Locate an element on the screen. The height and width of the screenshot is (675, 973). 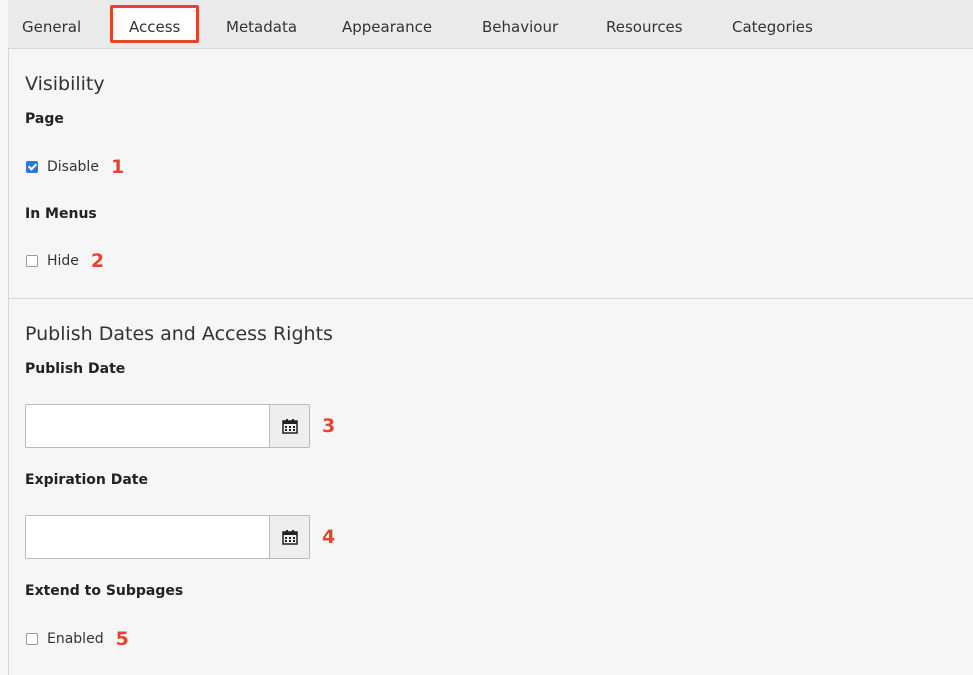
publish-date-label: Publish Date is located at coordinates (75, 369).